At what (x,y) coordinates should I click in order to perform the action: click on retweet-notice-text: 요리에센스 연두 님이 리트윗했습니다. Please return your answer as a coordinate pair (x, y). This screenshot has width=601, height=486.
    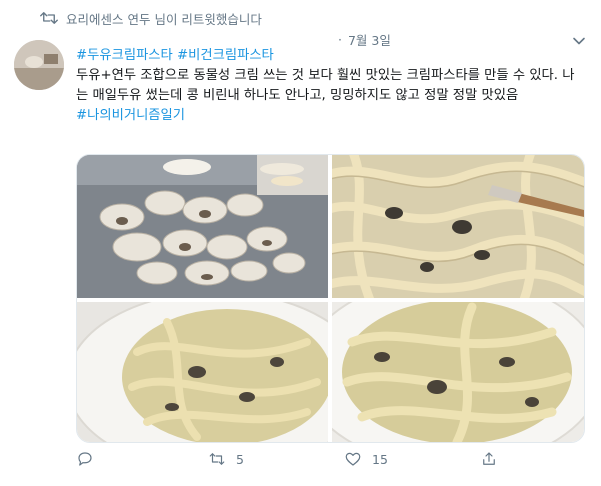
    Looking at the image, I should click on (164, 19).